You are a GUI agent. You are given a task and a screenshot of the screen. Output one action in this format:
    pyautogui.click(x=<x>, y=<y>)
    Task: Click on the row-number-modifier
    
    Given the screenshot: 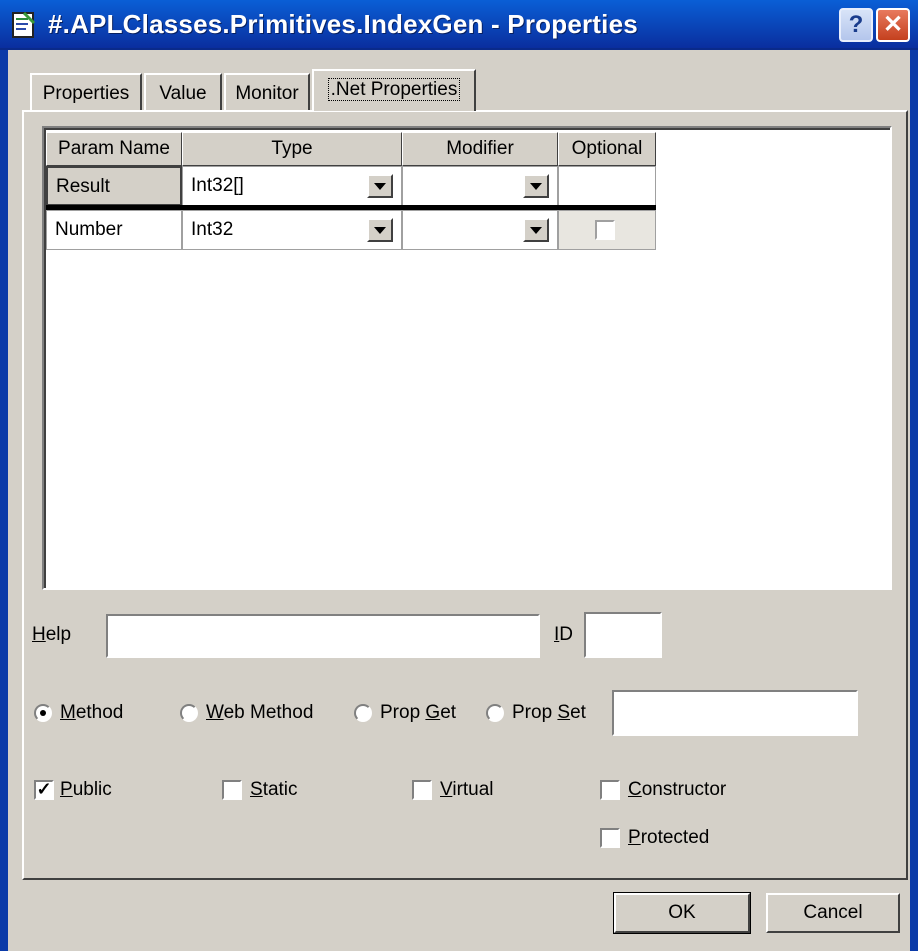 What is the action you would take?
    pyautogui.click(x=480, y=230)
    